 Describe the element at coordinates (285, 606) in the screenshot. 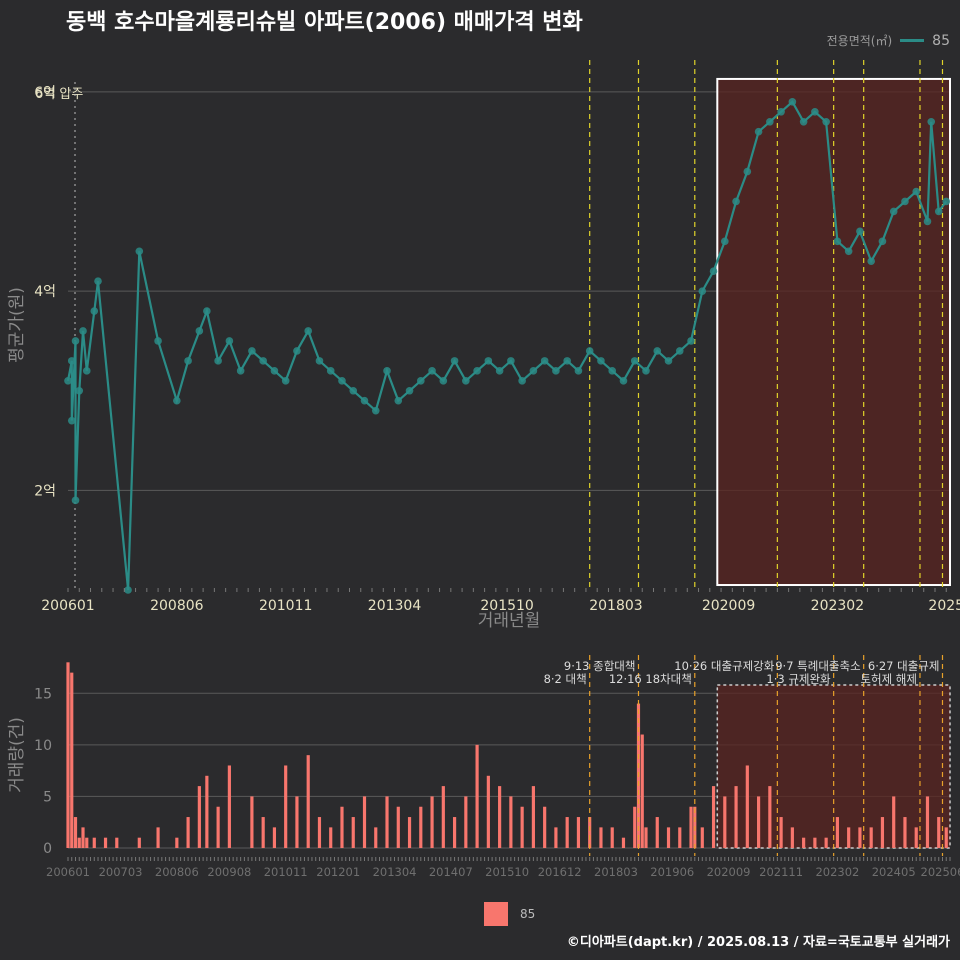

I see `x-tick-label: 201011` at that location.